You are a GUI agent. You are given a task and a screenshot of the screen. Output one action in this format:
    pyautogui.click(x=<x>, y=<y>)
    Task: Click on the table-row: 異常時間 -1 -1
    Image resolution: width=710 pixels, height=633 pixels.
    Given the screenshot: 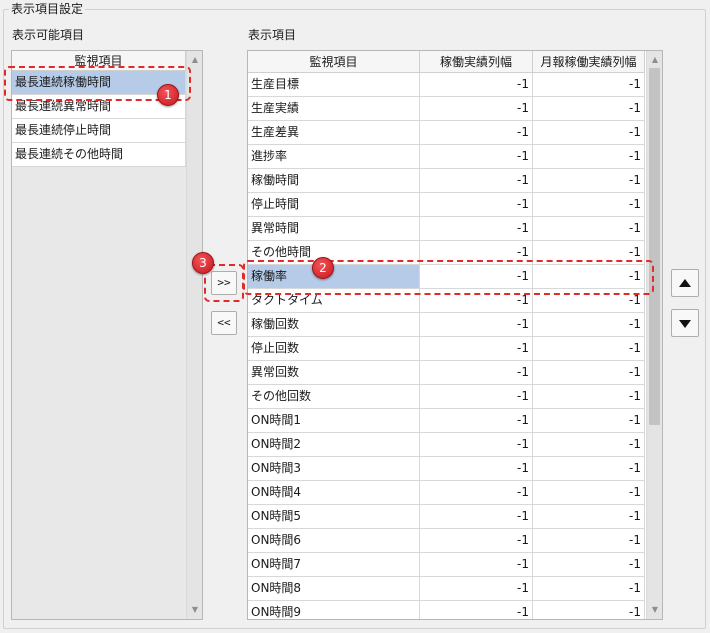 What is the action you would take?
    pyautogui.click(x=446, y=229)
    